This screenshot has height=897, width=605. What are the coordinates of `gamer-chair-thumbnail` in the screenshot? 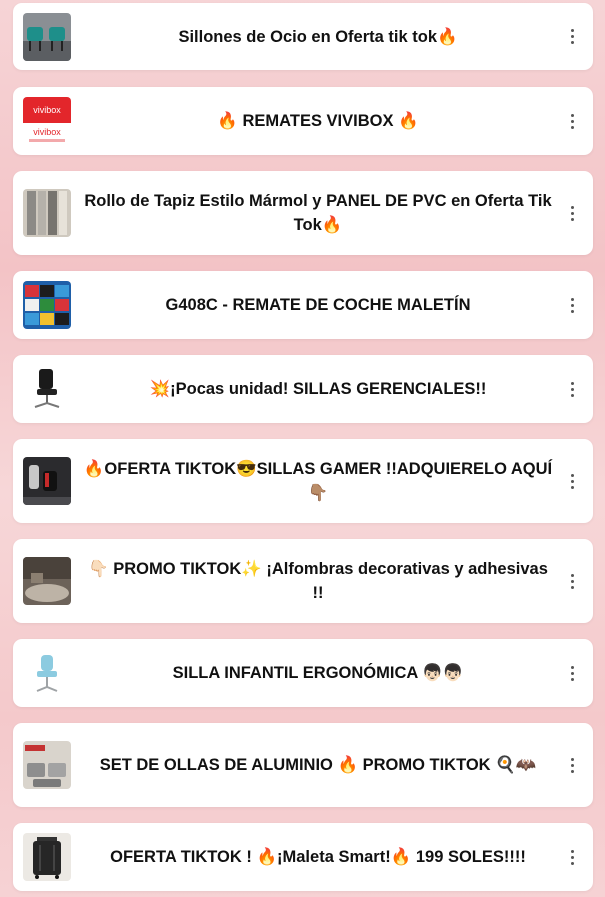 It's located at (47, 481).